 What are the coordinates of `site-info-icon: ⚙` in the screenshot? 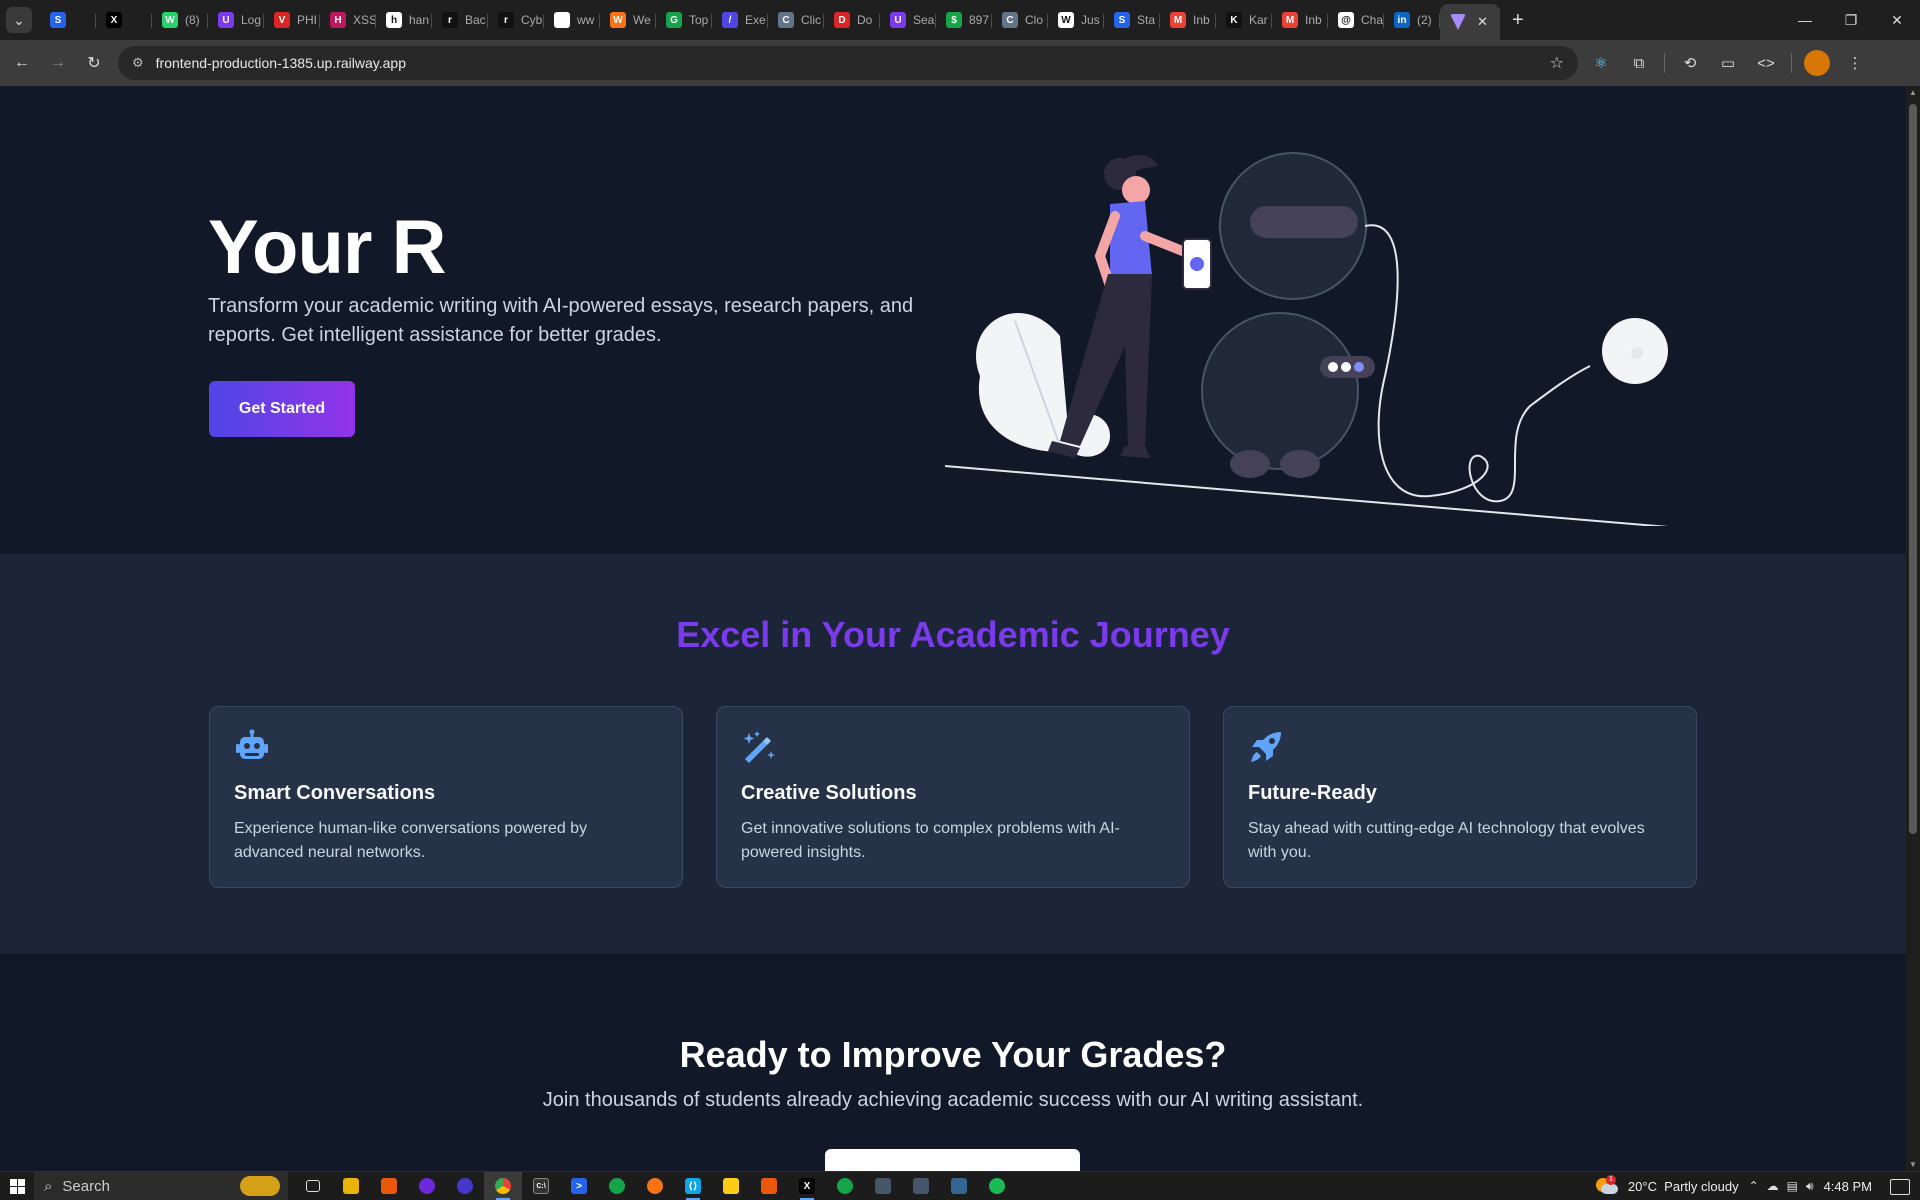 It's located at (138, 63).